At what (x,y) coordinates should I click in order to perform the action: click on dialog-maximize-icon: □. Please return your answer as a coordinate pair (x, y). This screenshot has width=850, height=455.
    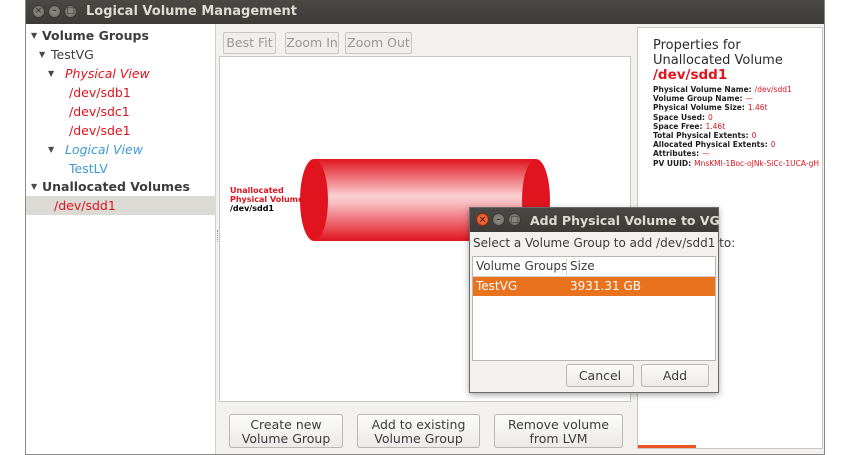
    Looking at the image, I should click on (514, 219).